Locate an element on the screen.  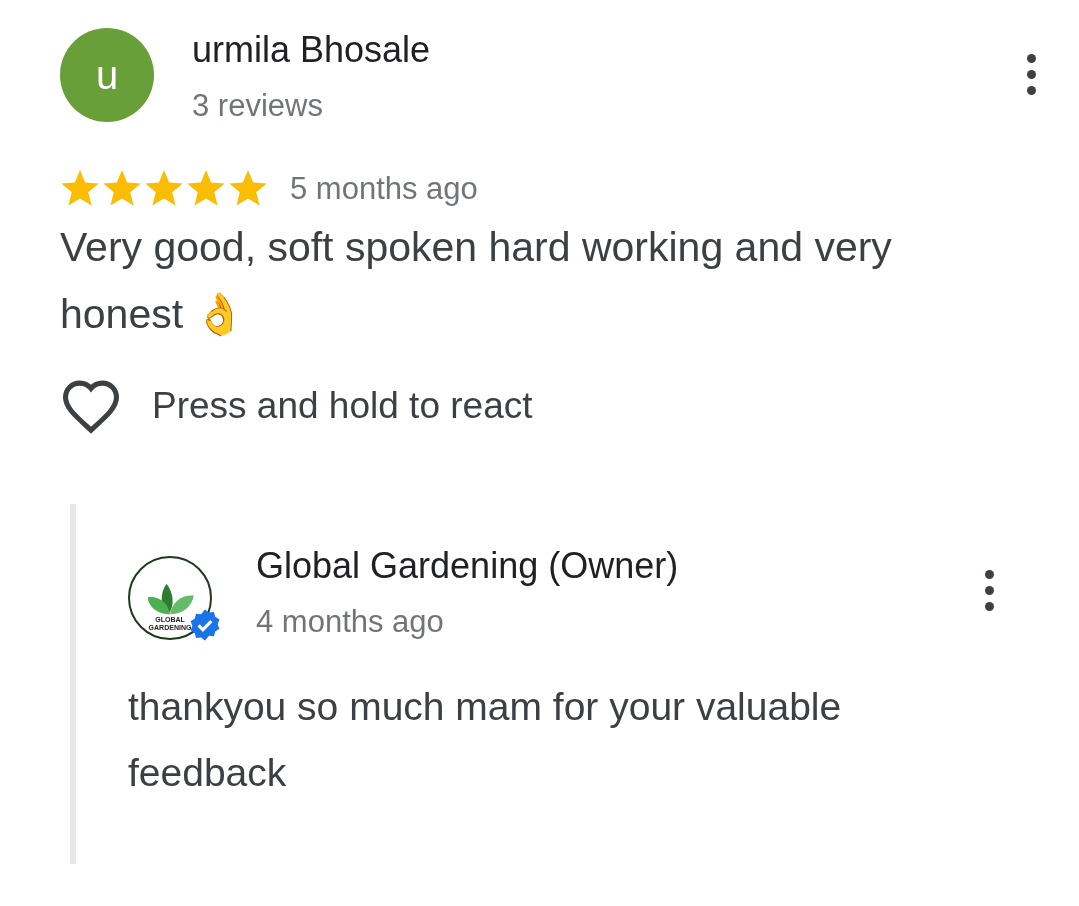
review-time: 5 months ago is located at coordinates (384, 189).